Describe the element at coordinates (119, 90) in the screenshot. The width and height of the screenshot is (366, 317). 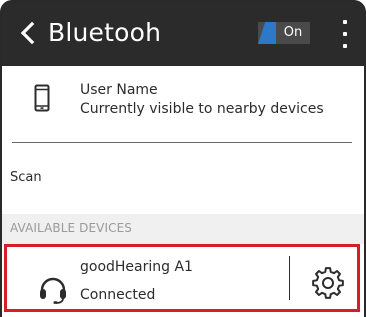
I see `user-name: User Name` at that location.